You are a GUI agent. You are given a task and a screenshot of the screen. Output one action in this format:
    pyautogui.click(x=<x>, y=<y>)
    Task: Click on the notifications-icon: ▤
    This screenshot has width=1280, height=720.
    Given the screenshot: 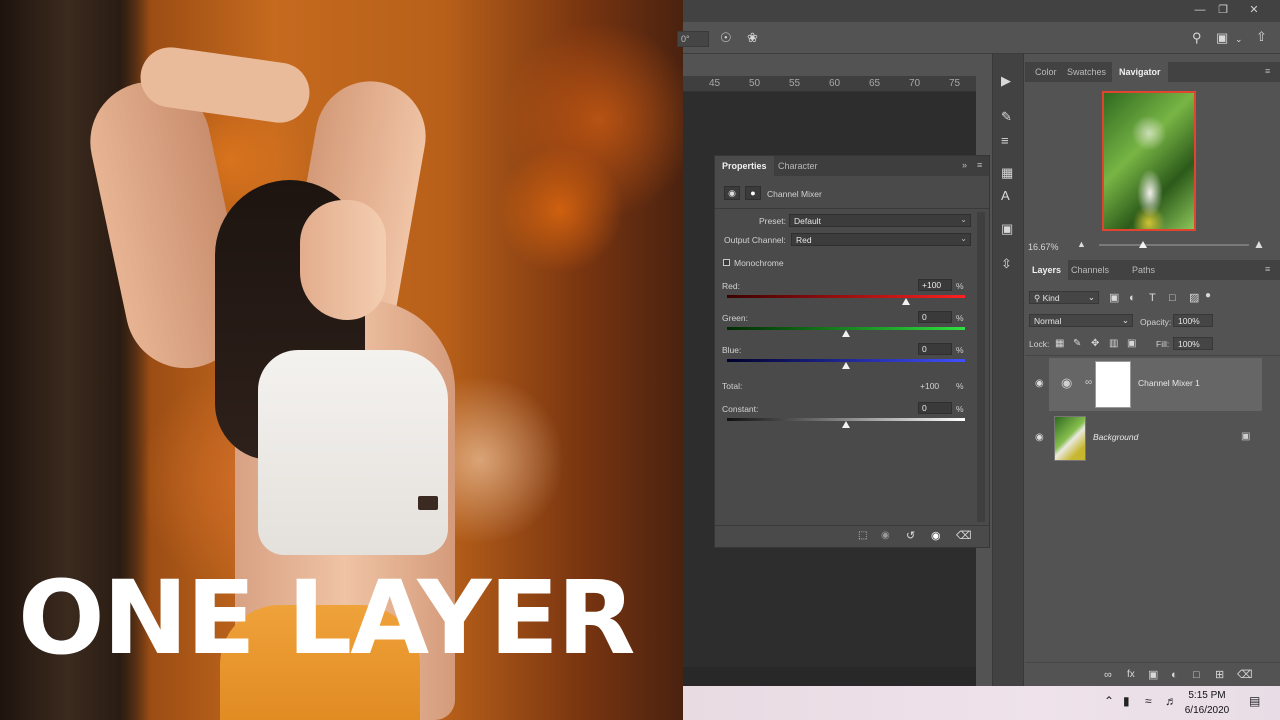 What is the action you would take?
    pyautogui.click(x=1254, y=701)
    